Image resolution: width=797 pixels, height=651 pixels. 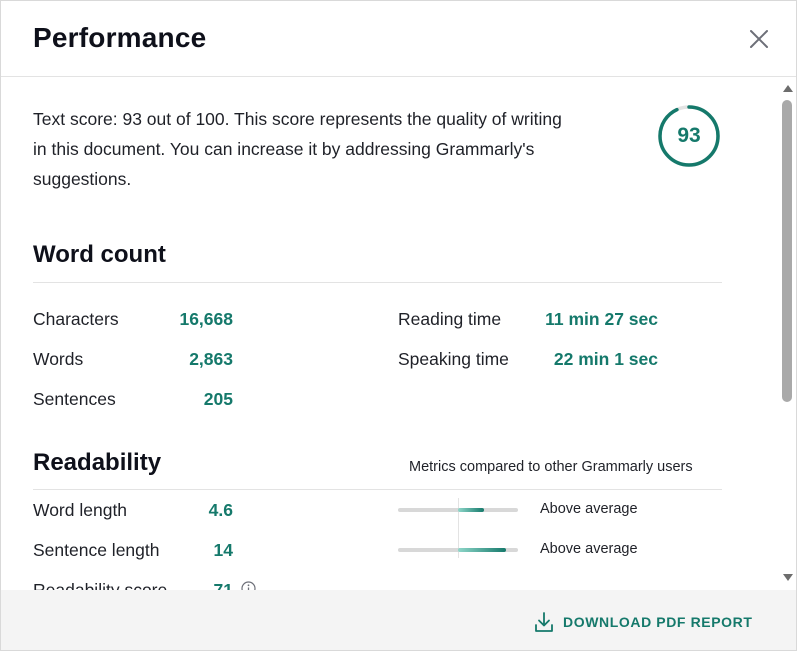 I want to click on download-pdf-label: DOWNLOAD PDF REPORT, so click(x=658, y=622).